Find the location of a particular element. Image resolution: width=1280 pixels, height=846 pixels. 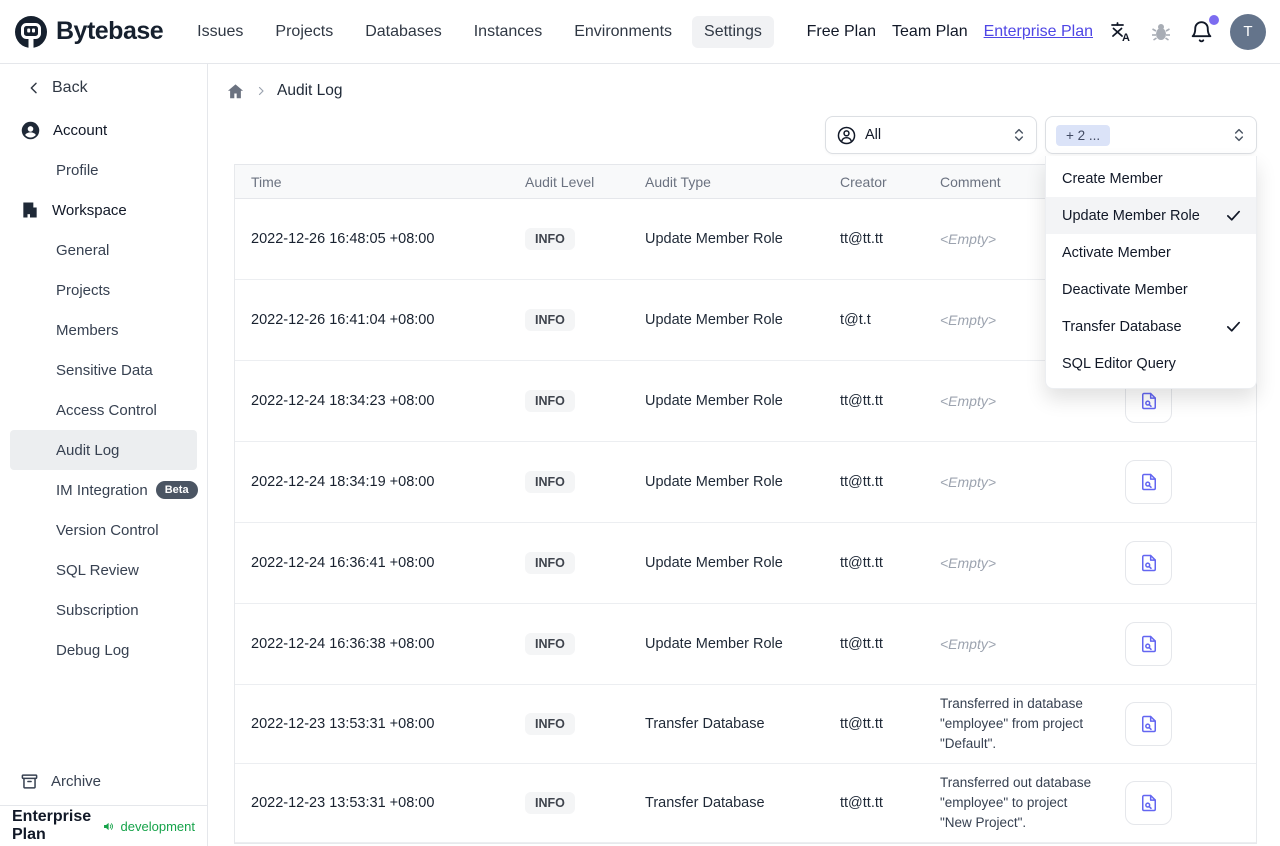

nav-link-instances: Instances is located at coordinates (508, 32).